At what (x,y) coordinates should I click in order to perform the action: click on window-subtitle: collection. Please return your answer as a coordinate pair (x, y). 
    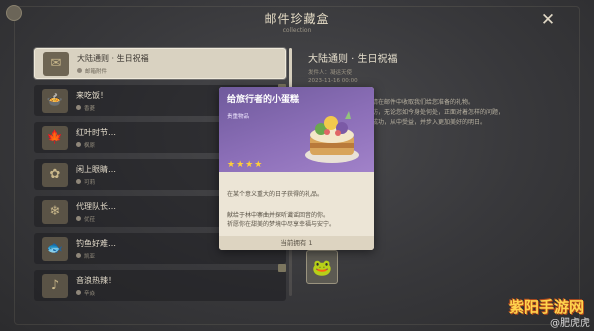
    Looking at the image, I should click on (297, 30).